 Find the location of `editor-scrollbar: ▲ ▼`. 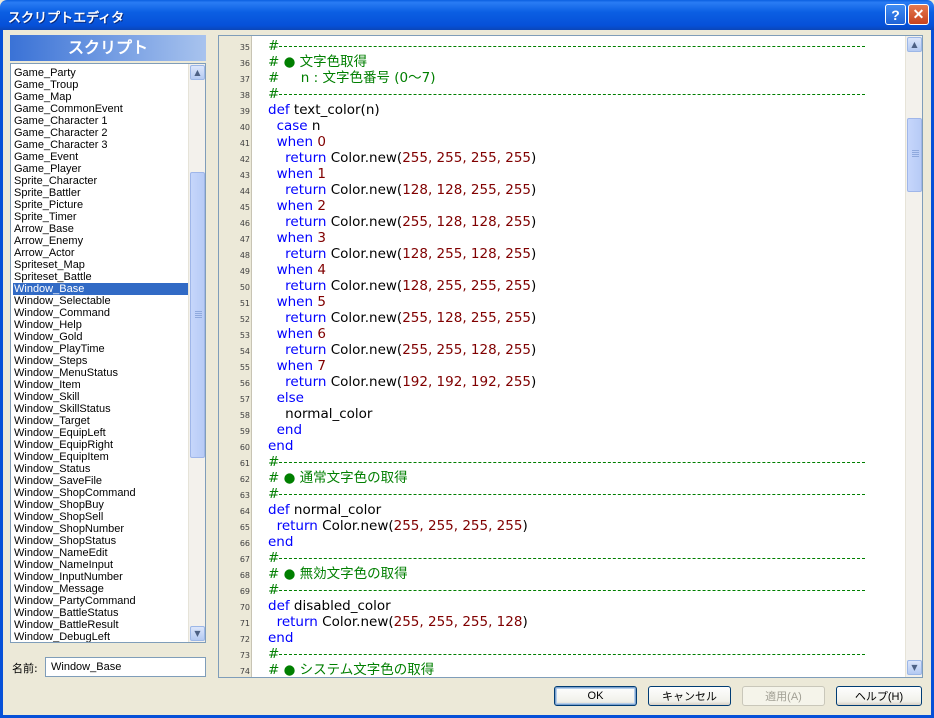

editor-scrollbar: ▲ ▼ is located at coordinates (913, 356).